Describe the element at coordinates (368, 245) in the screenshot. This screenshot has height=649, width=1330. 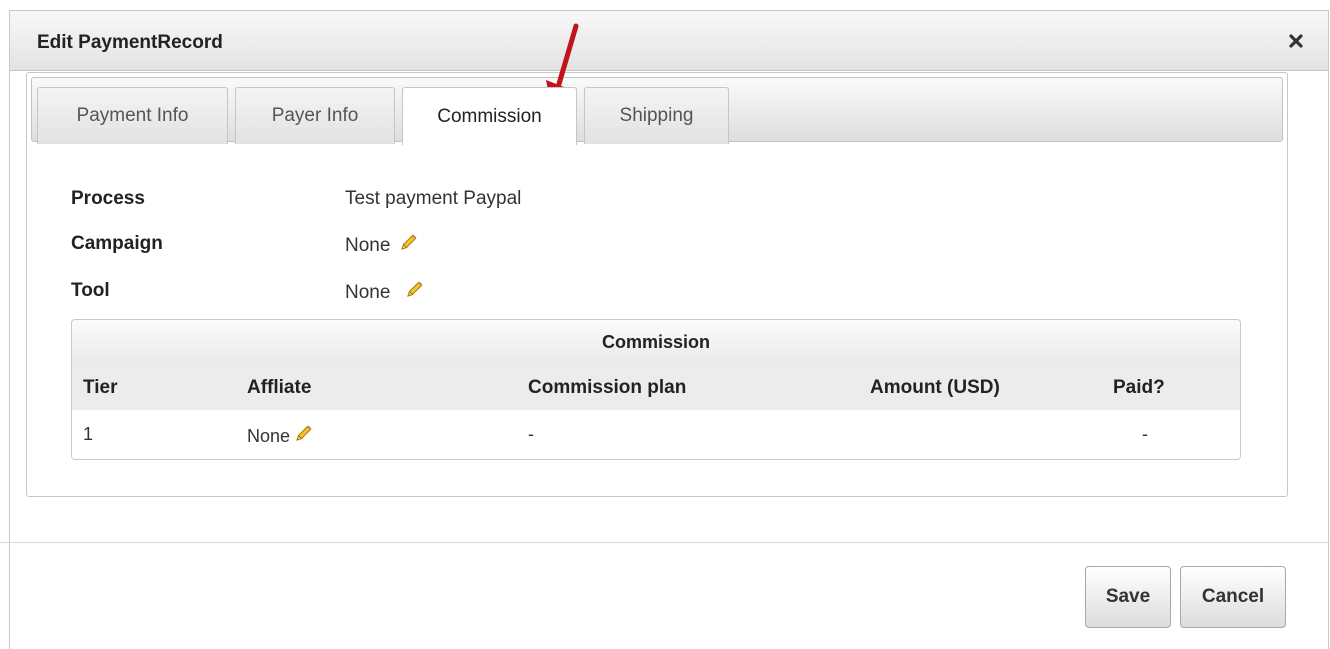
I see `campaign-value-text: None` at that location.